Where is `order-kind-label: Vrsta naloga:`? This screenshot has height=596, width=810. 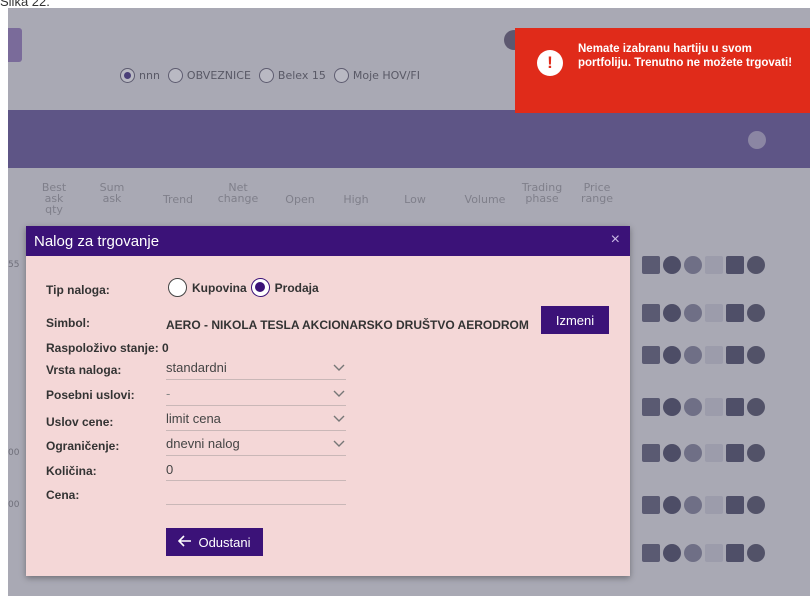
order-kind-label: Vrsta naloga: is located at coordinates (84, 370).